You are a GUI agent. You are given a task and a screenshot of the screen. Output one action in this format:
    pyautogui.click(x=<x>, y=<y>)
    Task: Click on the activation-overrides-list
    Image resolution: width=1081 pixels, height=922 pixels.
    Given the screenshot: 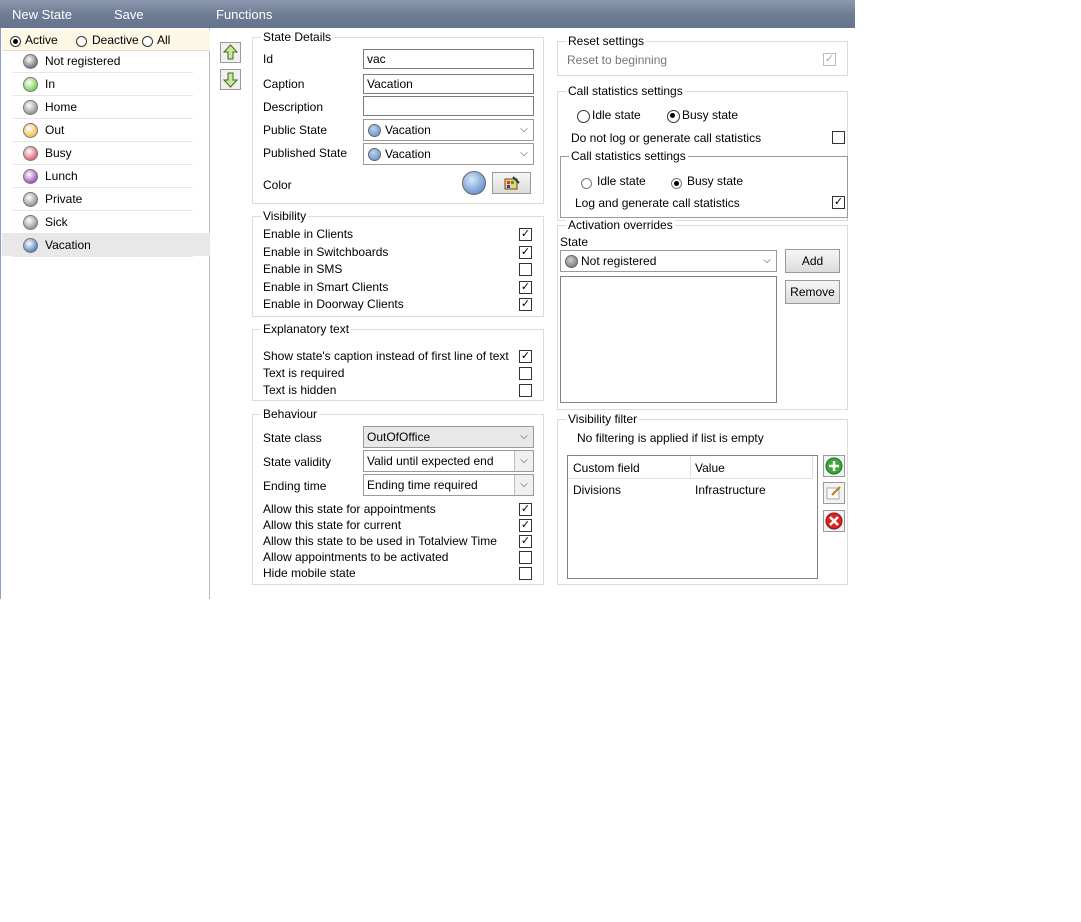 What is the action you would take?
    pyautogui.click(x=668, y=339)
    